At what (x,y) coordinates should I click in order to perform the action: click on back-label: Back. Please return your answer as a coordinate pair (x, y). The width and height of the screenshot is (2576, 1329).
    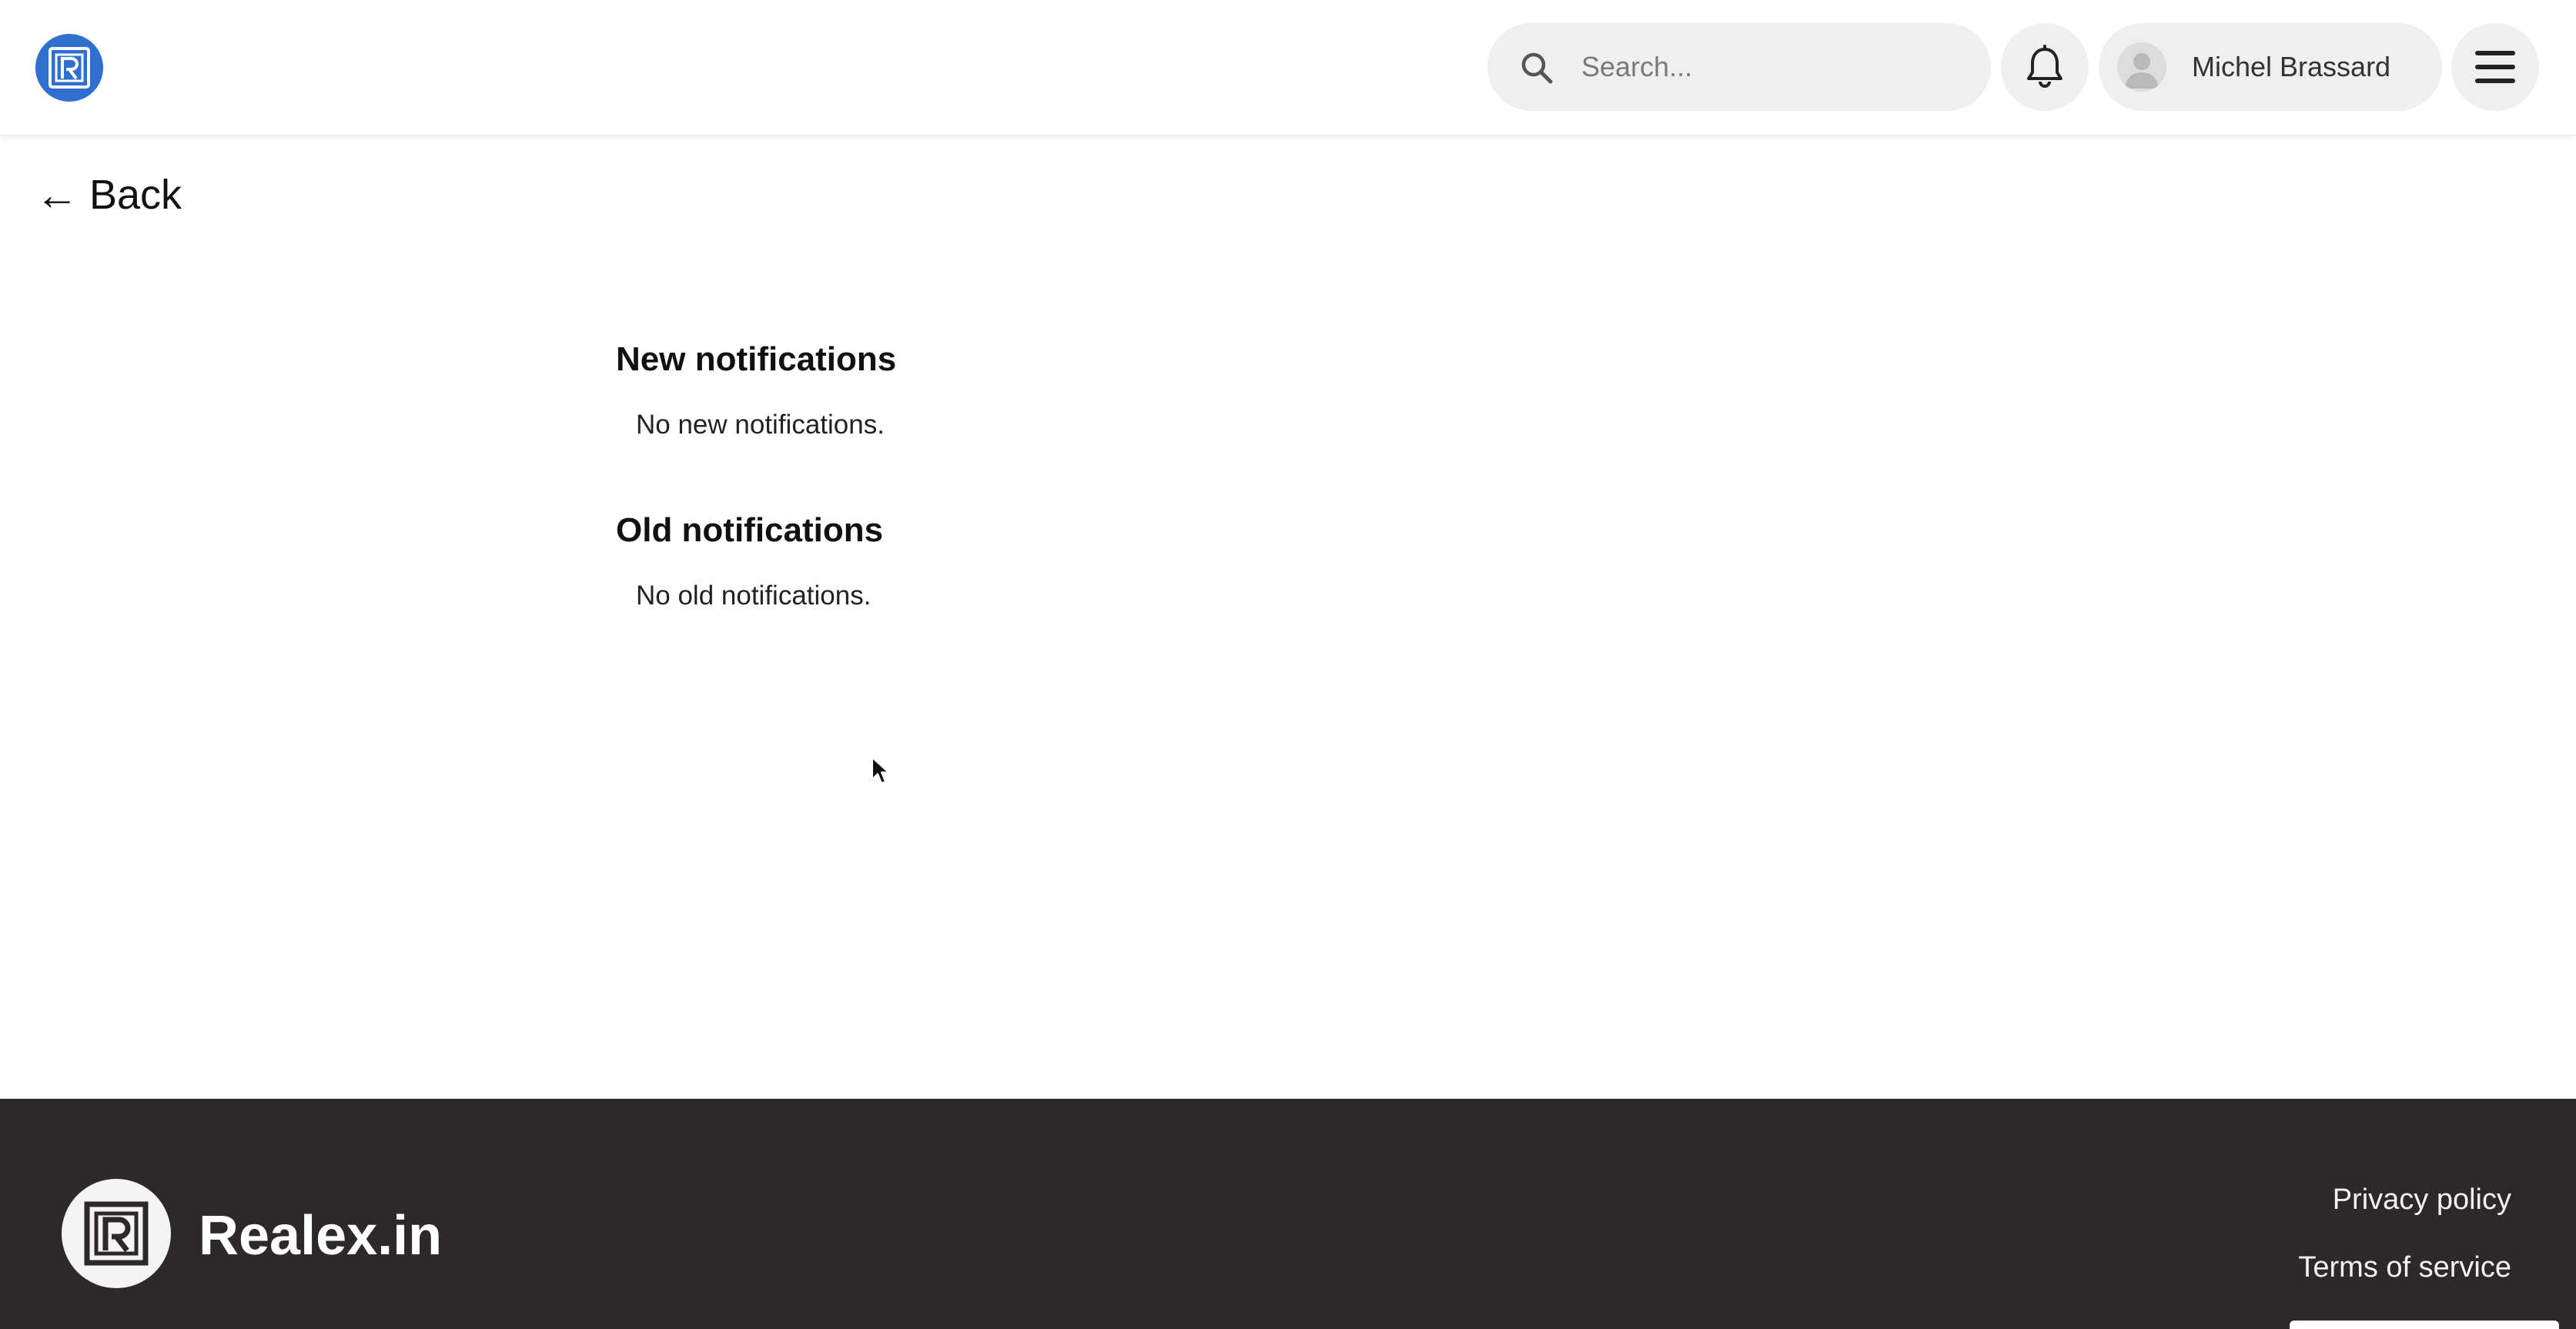
    Looking at the image, I should click on (136, 195).